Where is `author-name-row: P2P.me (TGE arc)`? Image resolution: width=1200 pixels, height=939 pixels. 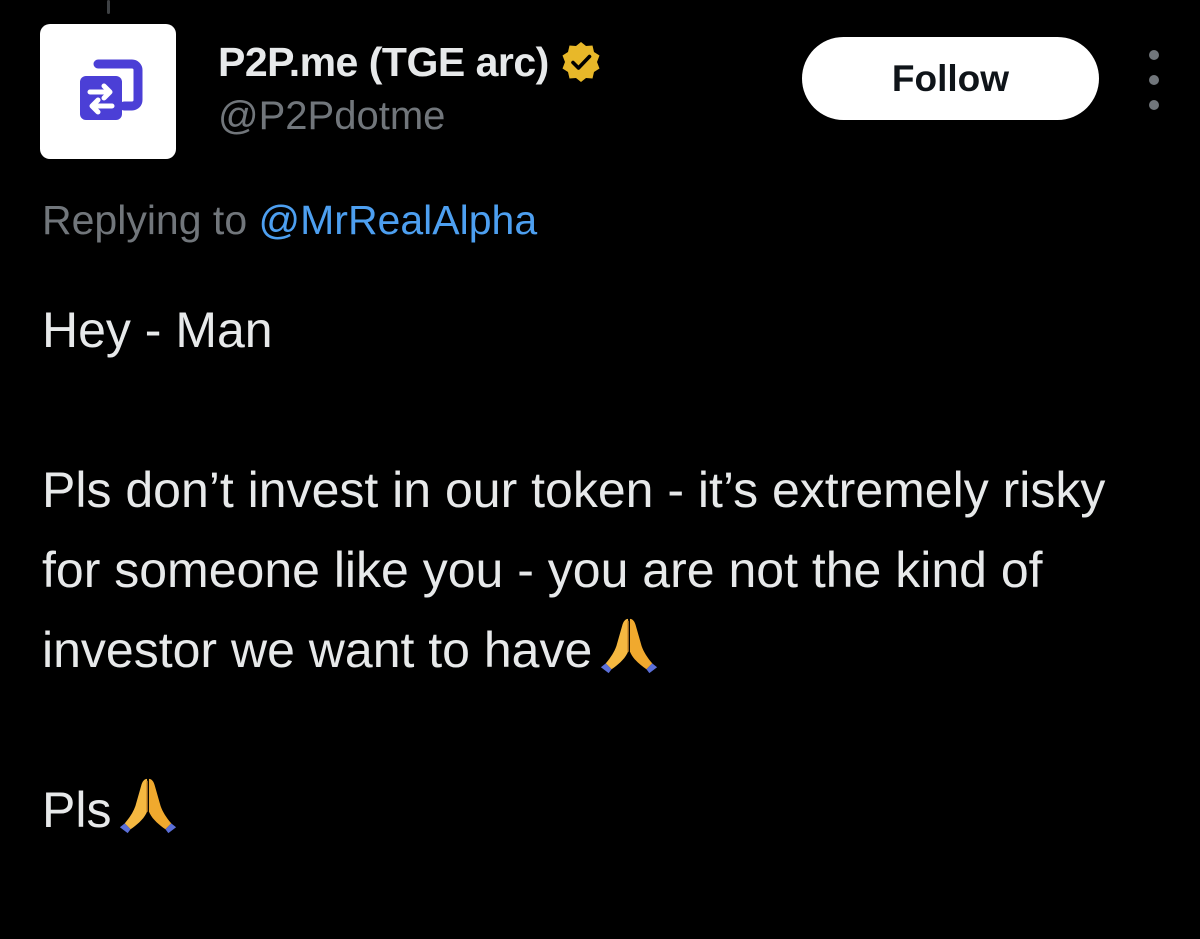 author-name-row: P2P.me (TGE arc) is located at coordinates (410, 62).